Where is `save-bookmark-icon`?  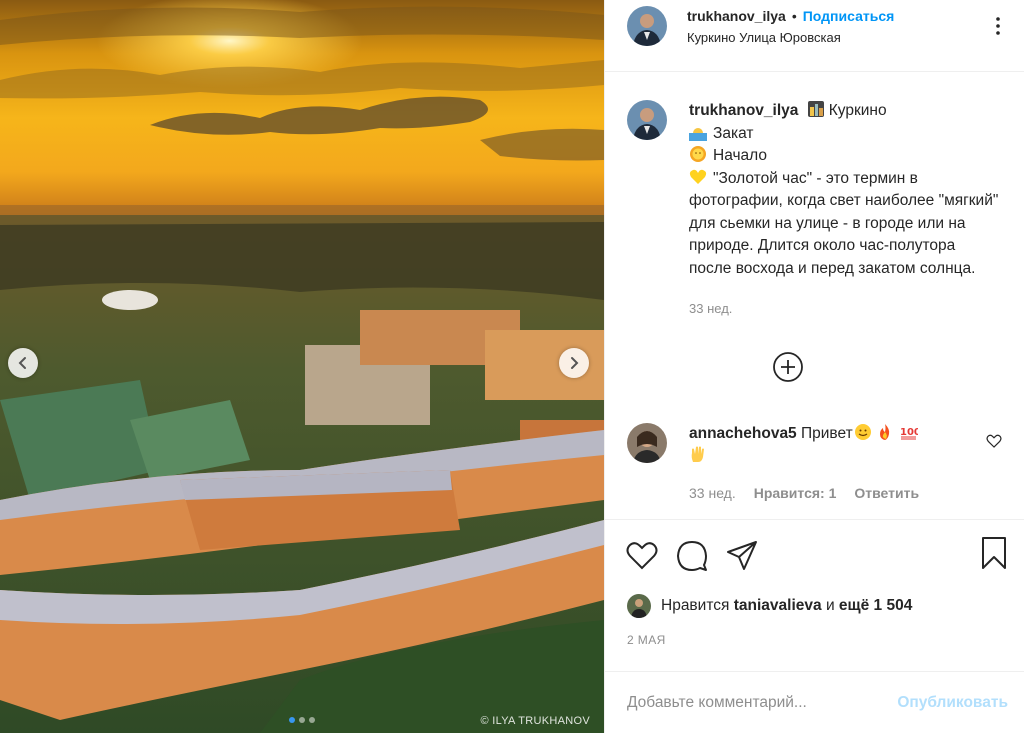
save-bookmark-icon is located at coordinates (994, 553).